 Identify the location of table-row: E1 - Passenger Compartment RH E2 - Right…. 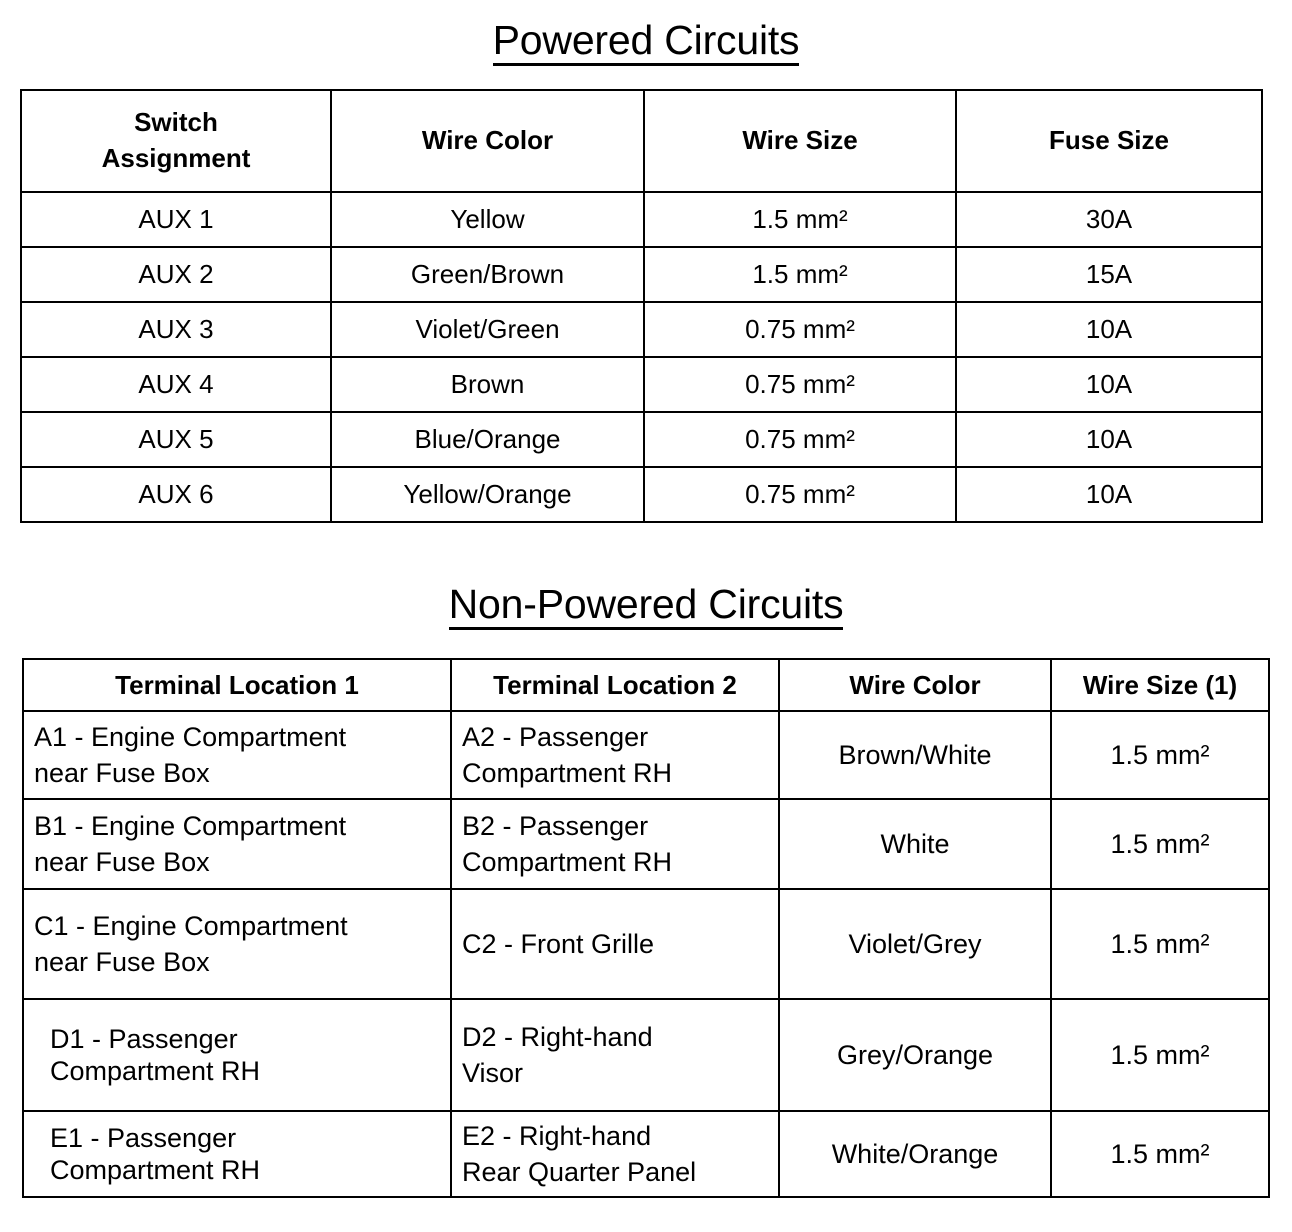
(646, 1154).